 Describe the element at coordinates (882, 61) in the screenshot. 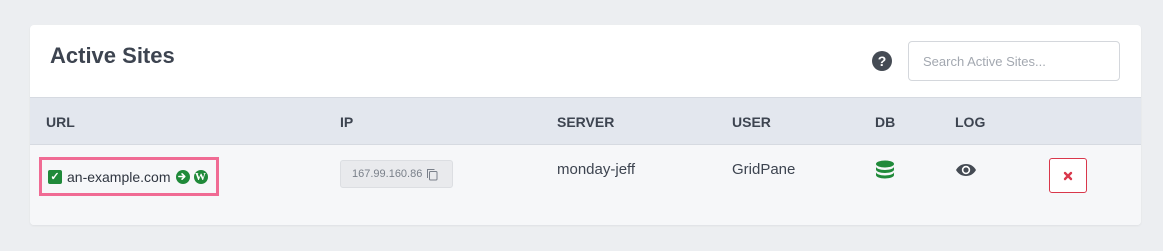

I see `help-icon: ?` at that location.